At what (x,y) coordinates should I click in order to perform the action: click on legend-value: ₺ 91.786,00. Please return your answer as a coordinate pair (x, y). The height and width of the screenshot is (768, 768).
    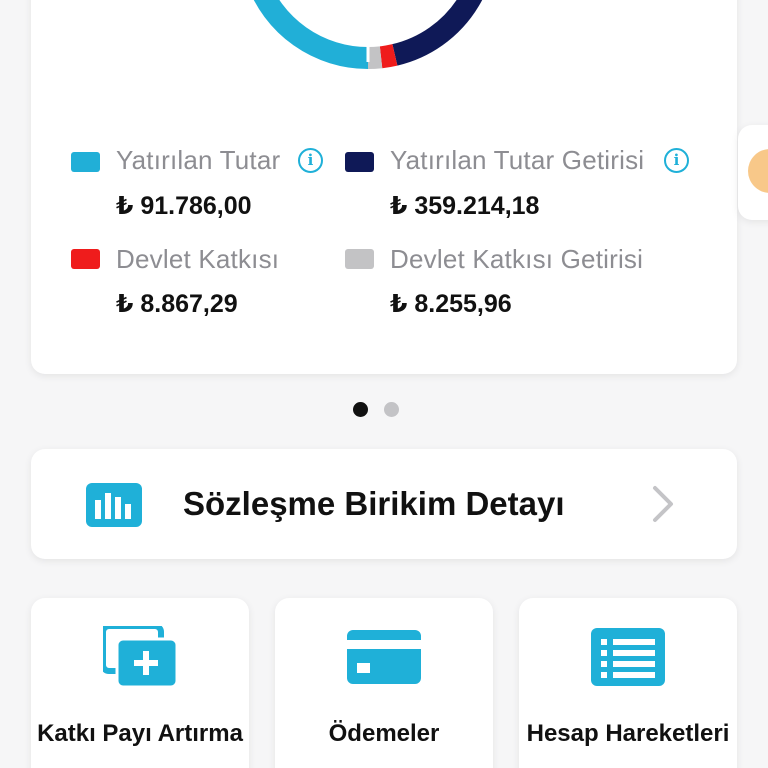
    Looking at the image, I should click on (184, 206).